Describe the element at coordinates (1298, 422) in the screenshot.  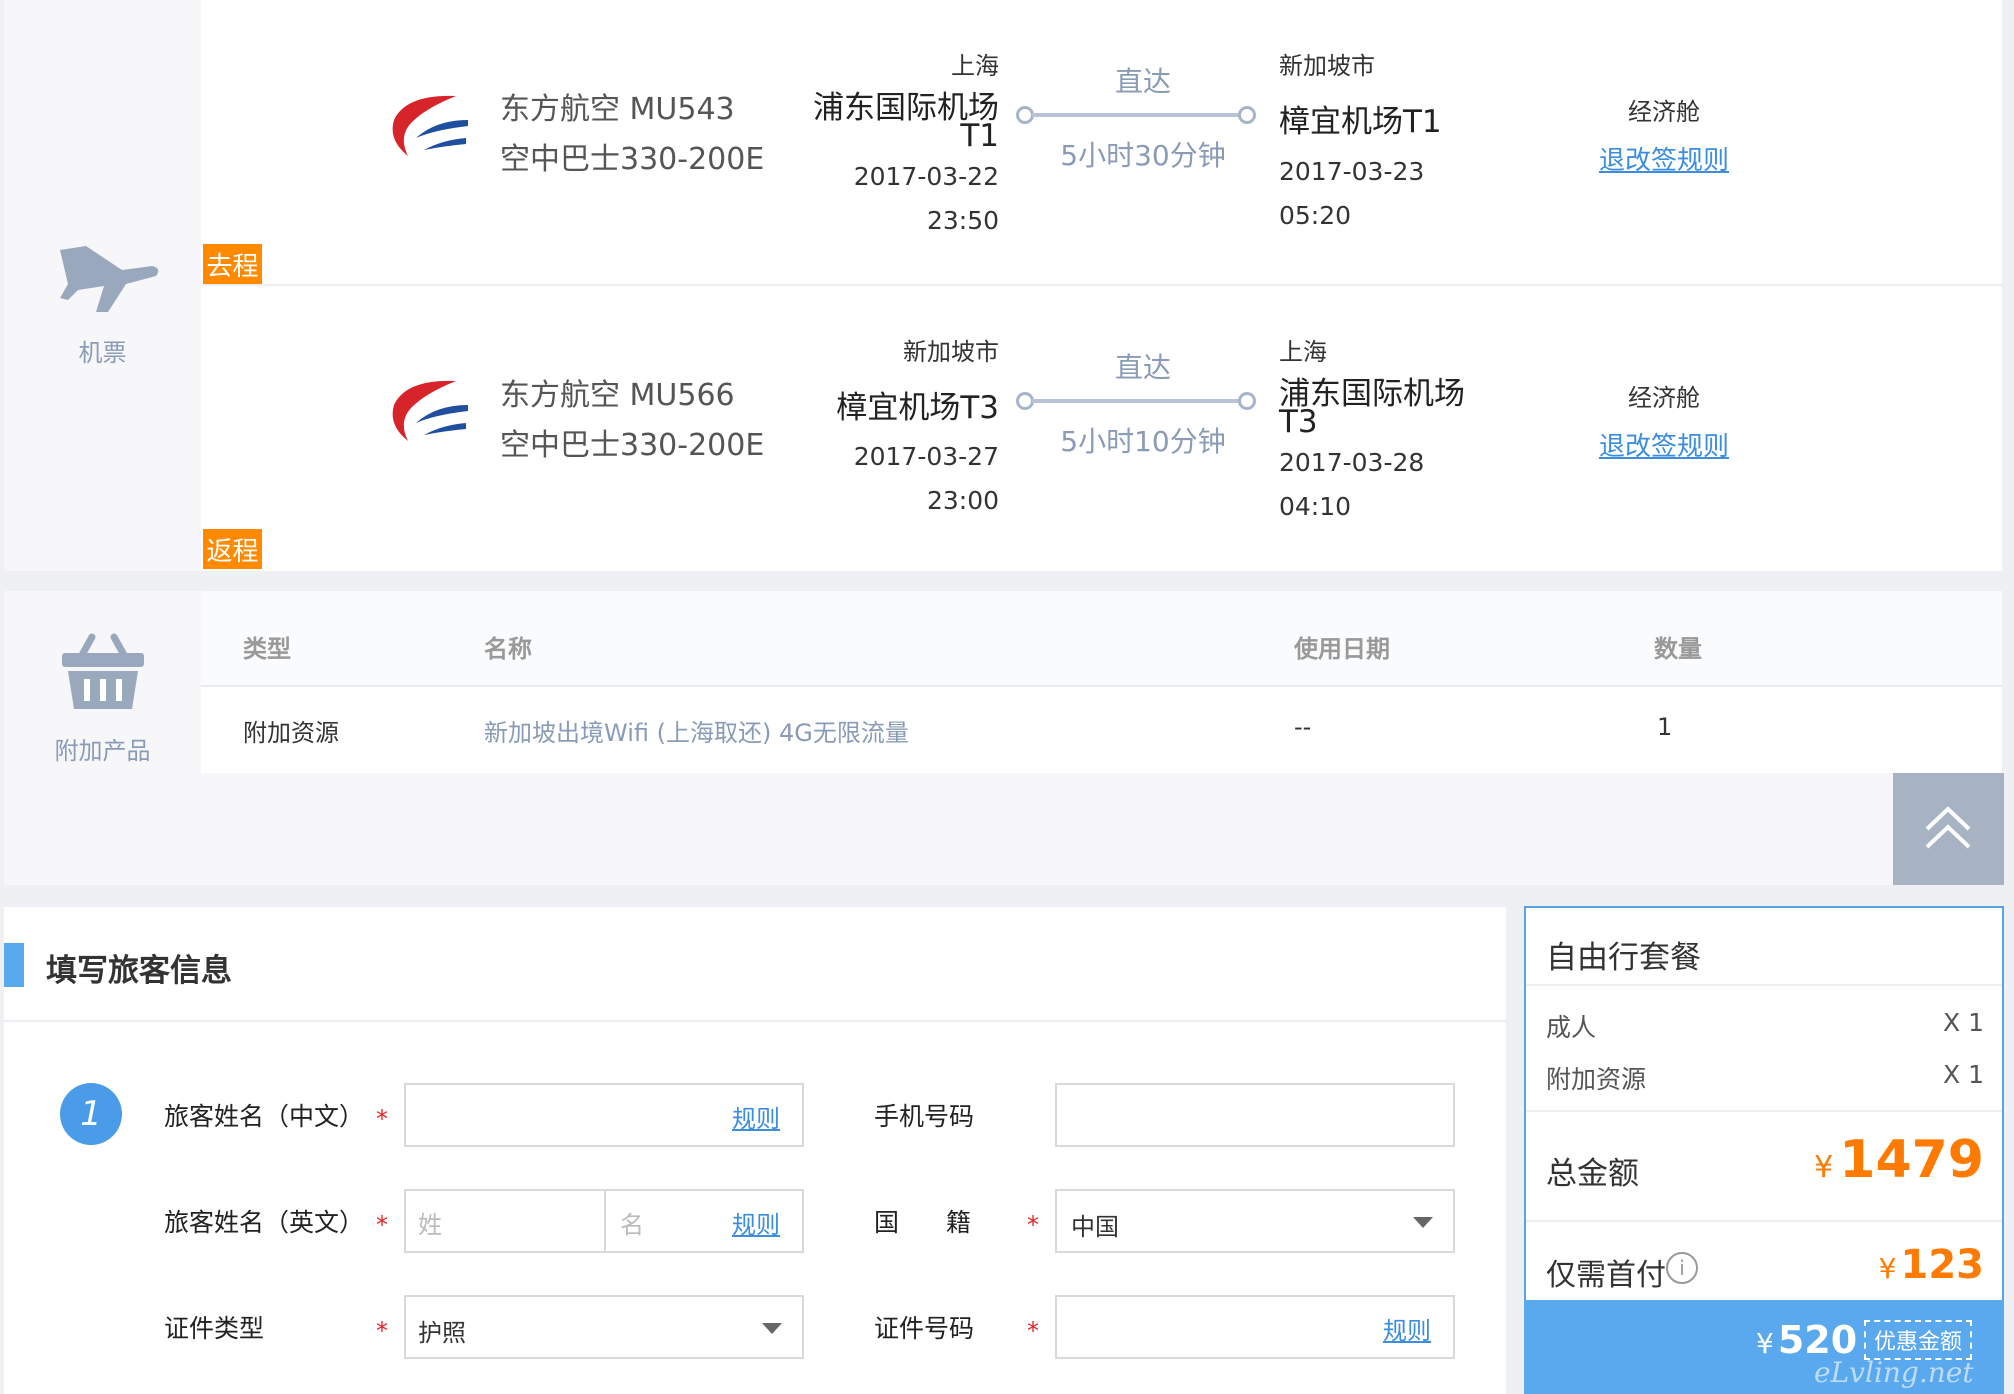
I see `arrival-terminal: T3` at that location.